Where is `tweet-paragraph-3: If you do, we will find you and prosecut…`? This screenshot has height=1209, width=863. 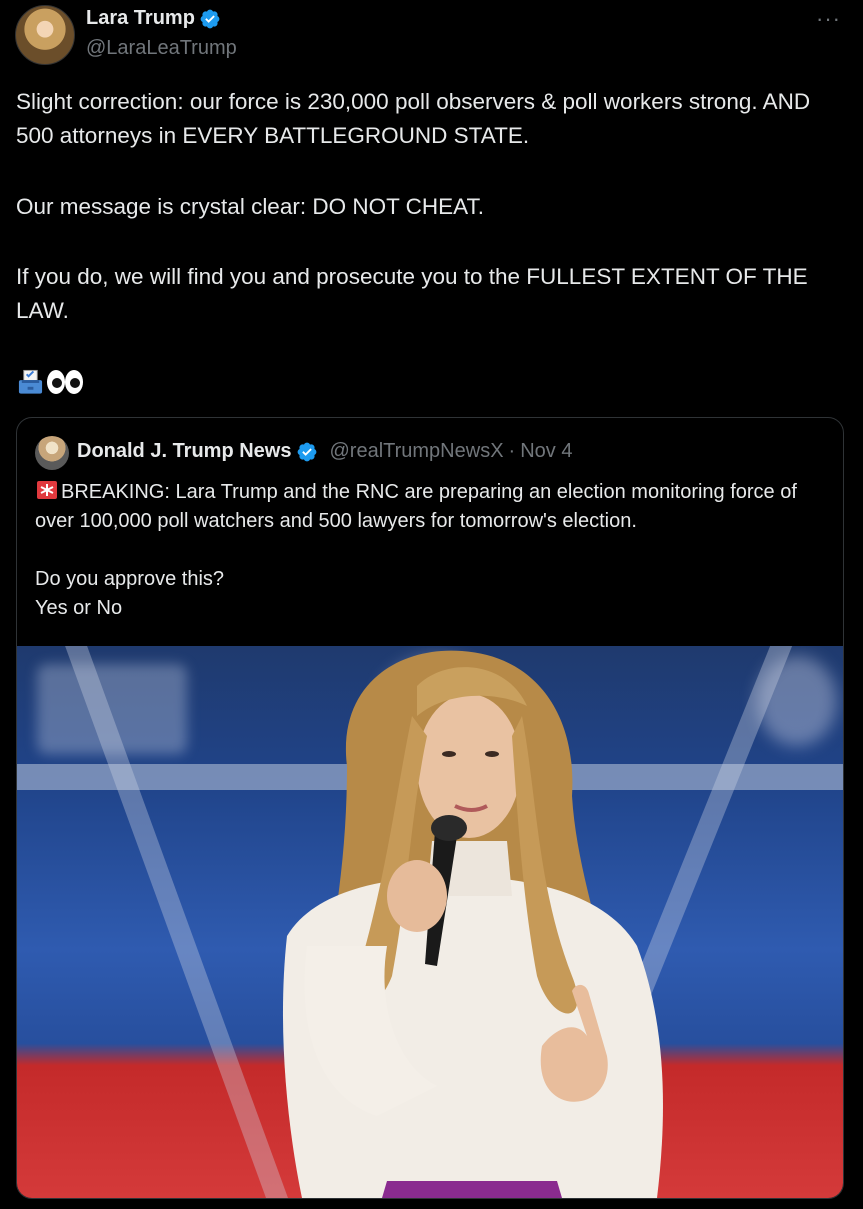 tweet-paragraph-3: If you do, we will find you and prosecut… is located at coordinates (431, 294).